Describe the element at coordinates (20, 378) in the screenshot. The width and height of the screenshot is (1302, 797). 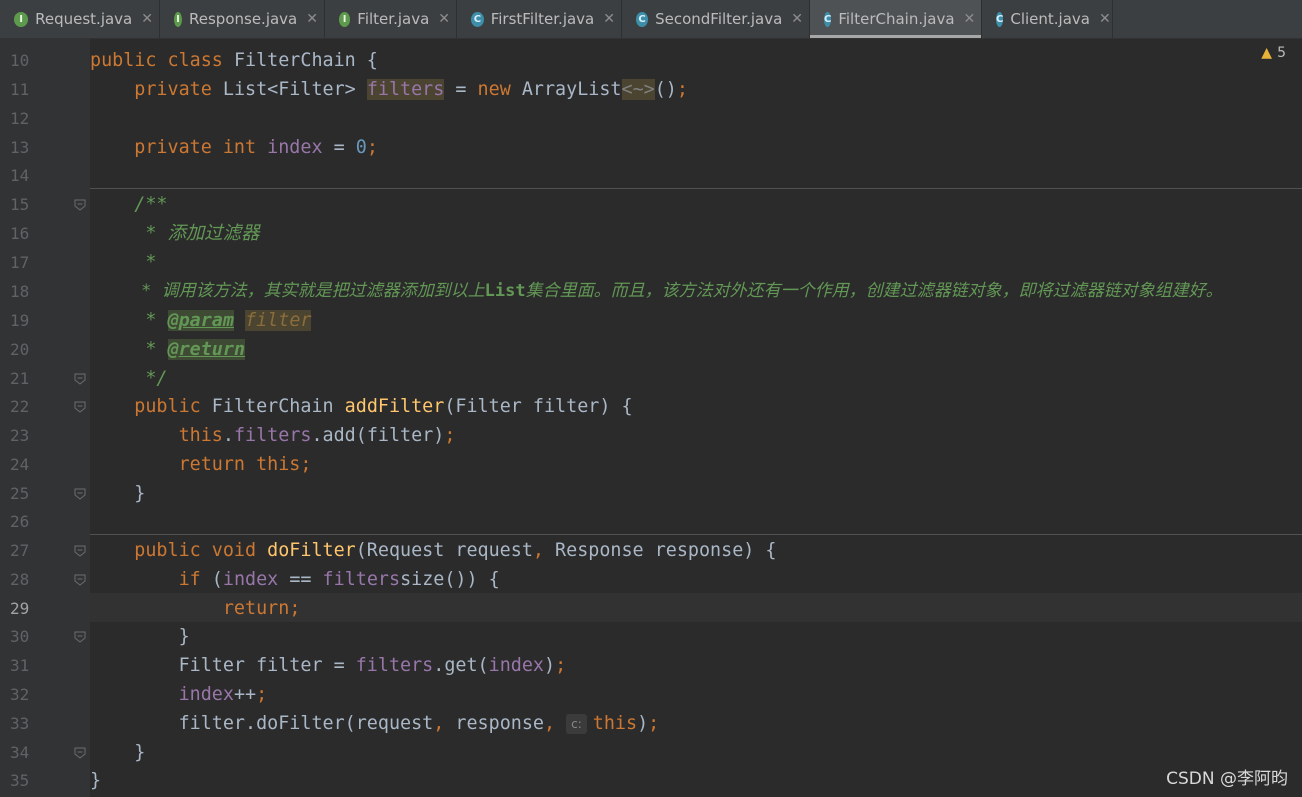
I see `line-number: 21` at that location.